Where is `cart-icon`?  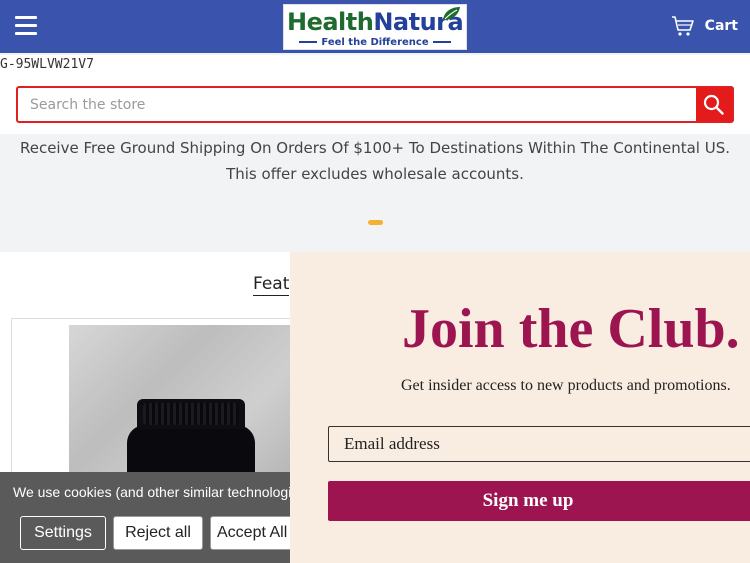
cart-icon is located at coordinates (682, 26).